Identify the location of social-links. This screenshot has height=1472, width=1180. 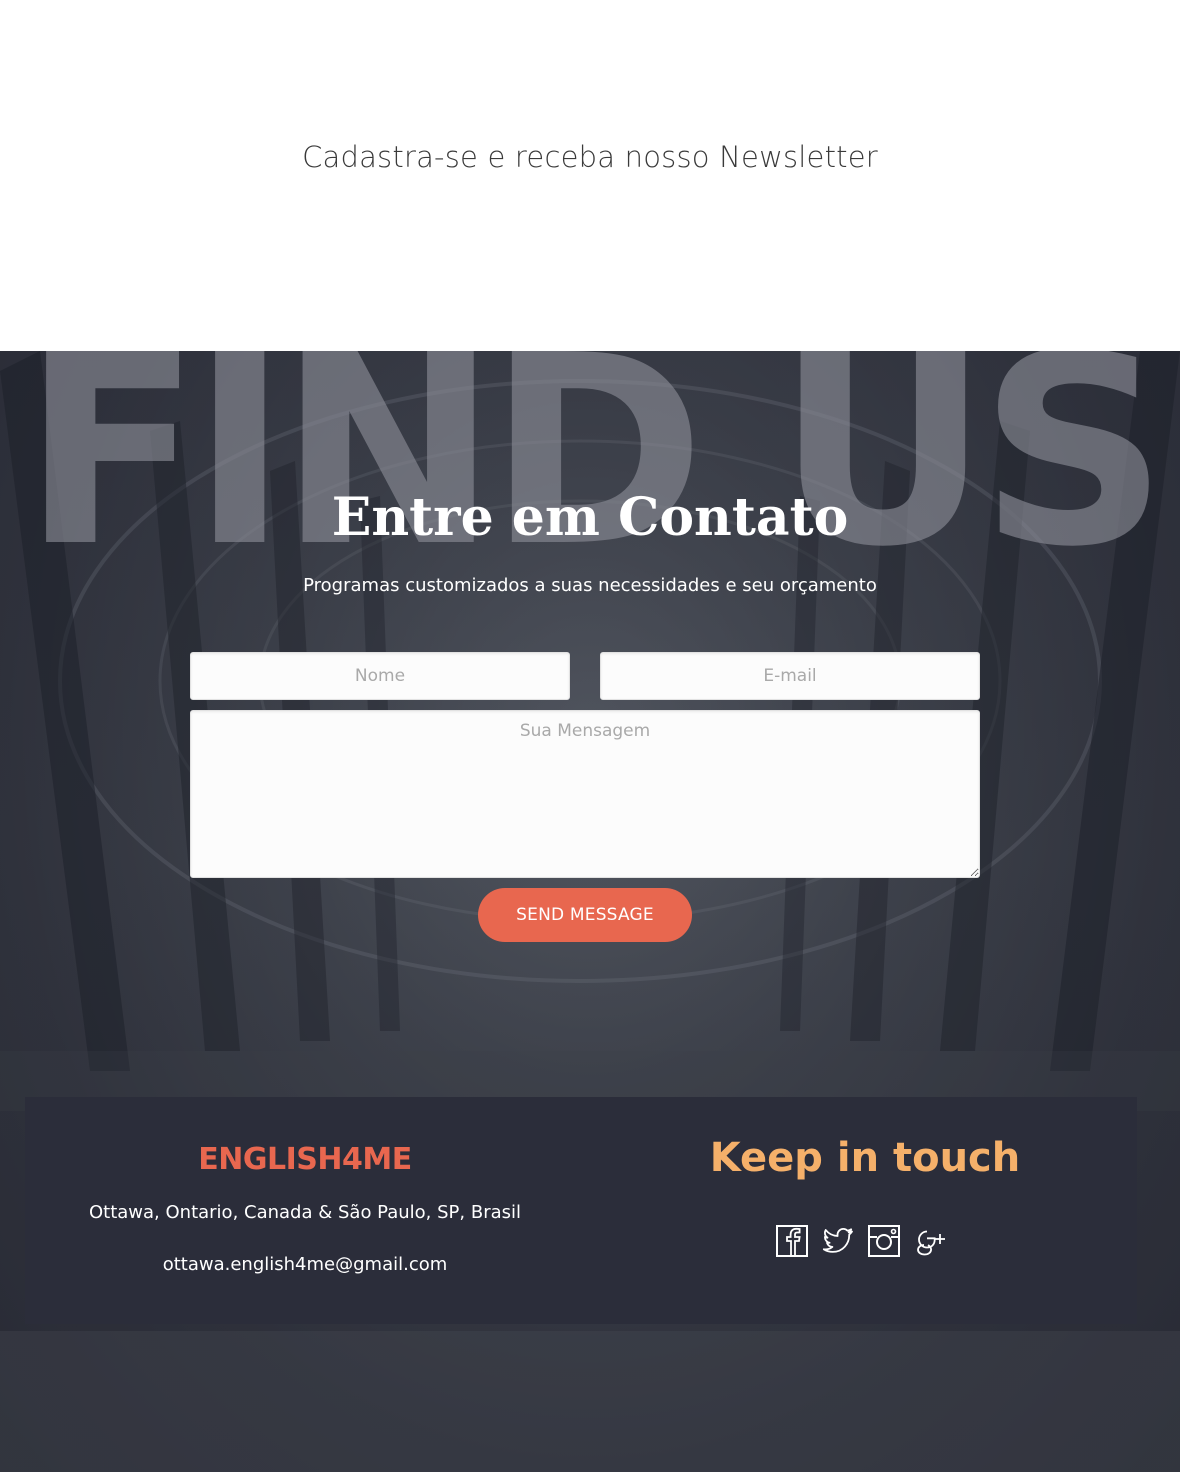
(861, 1241).